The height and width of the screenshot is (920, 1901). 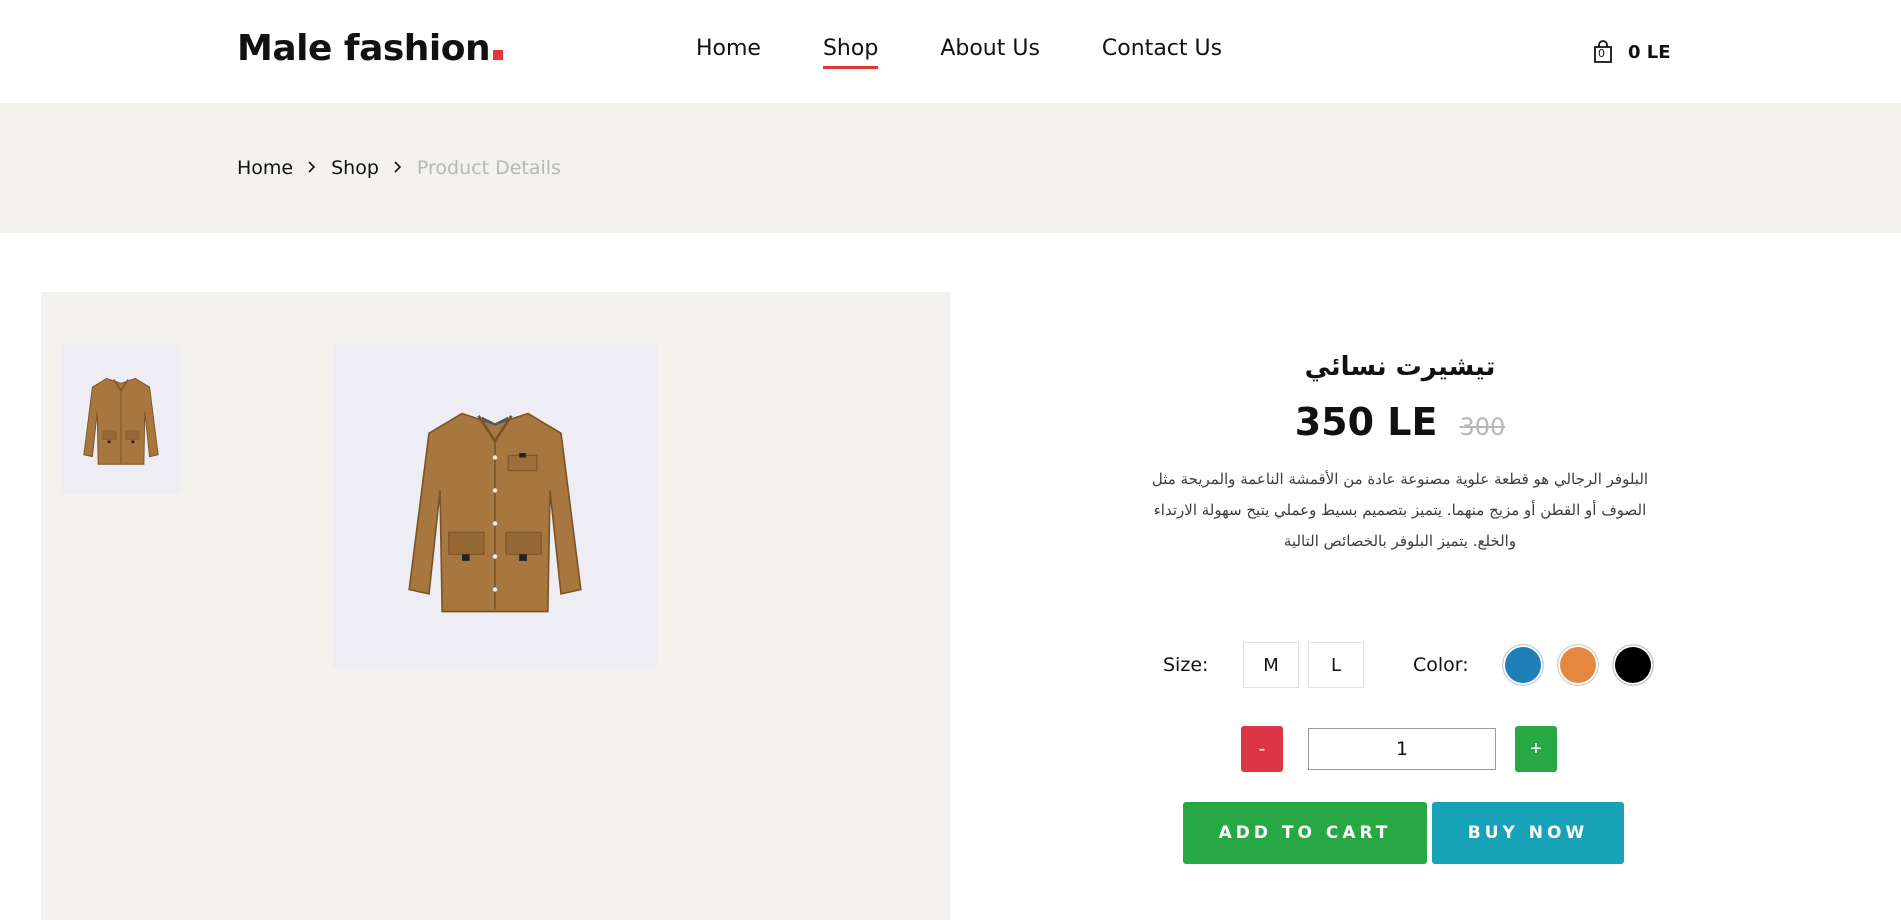 I want to click on cart-button: 0 0 LE, so click(x=1631, y=52).